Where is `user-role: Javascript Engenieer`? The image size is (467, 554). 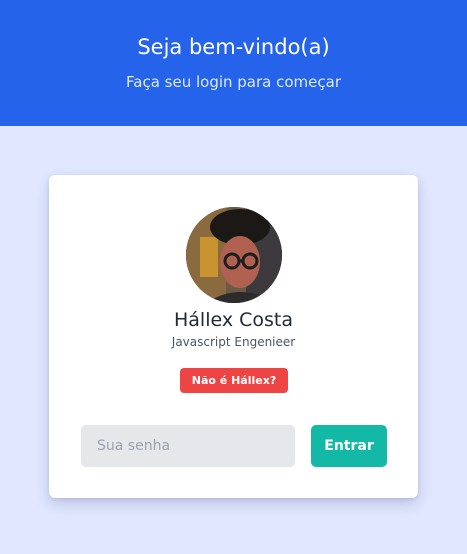 user-role: Javascript Engenieer is located at coordinates (233, 342).